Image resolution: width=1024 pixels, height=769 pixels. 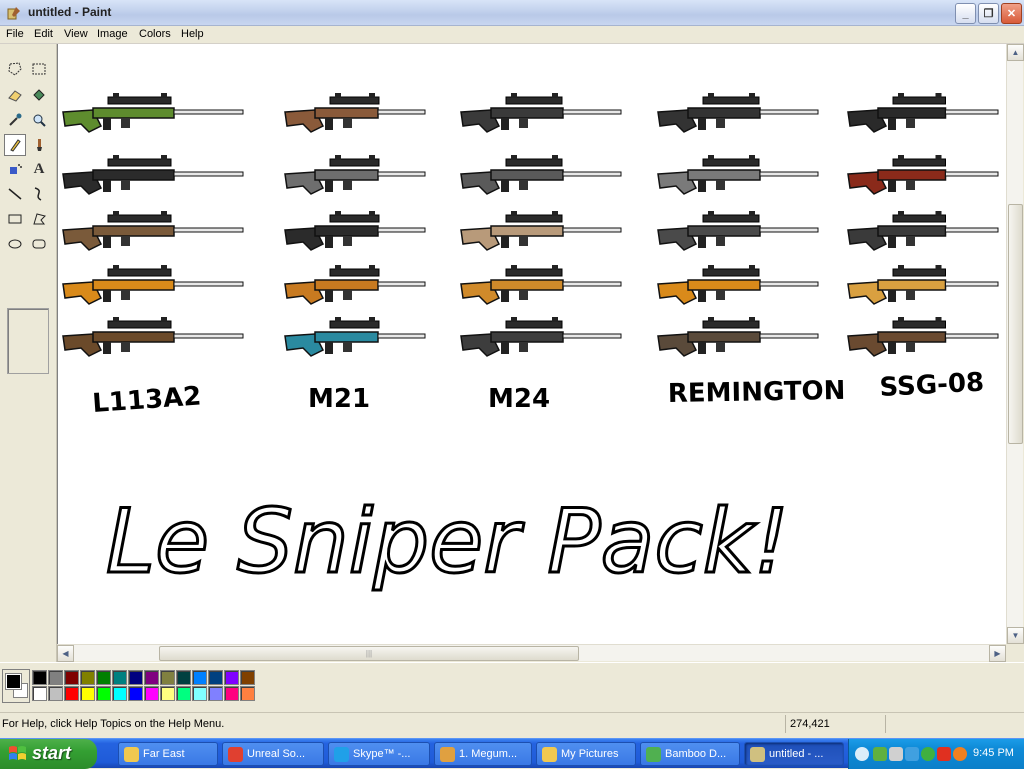 I want to click on tray-status-icon, so click(x=928, y=754).